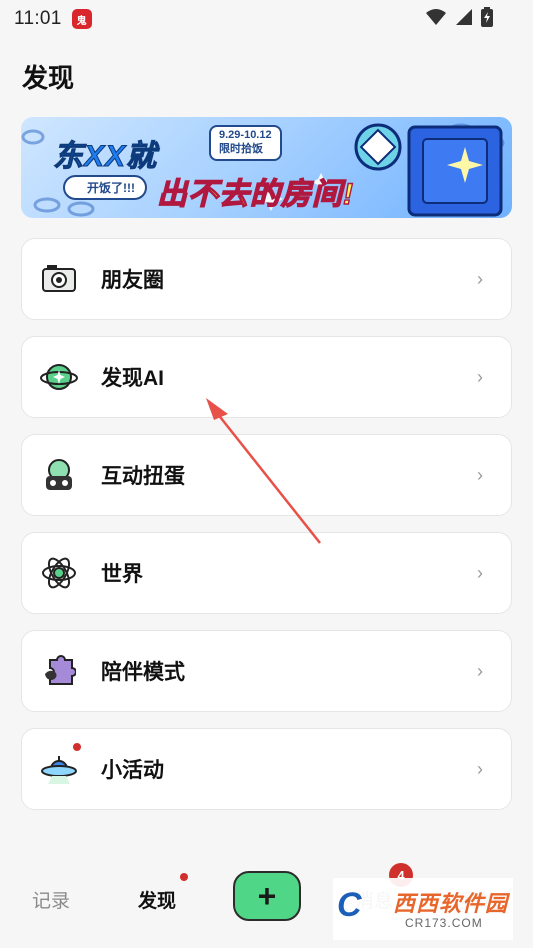 The image size is (533, 948). Describe the element at coordinates (487, 17) in the screenshot. I see `battery-icon` at that location.